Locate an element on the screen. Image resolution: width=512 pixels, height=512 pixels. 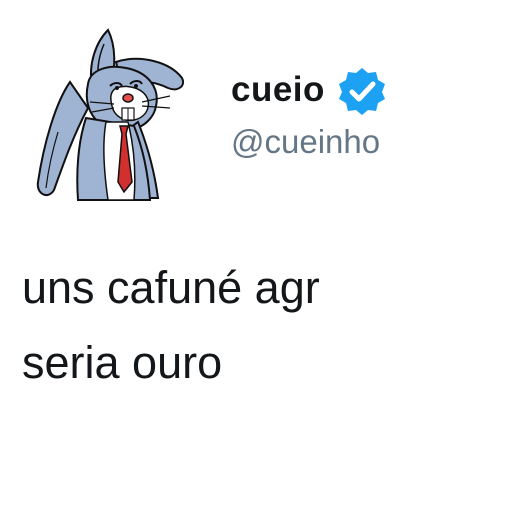
author-name-row: cueio is located at coordinates (309, 90).